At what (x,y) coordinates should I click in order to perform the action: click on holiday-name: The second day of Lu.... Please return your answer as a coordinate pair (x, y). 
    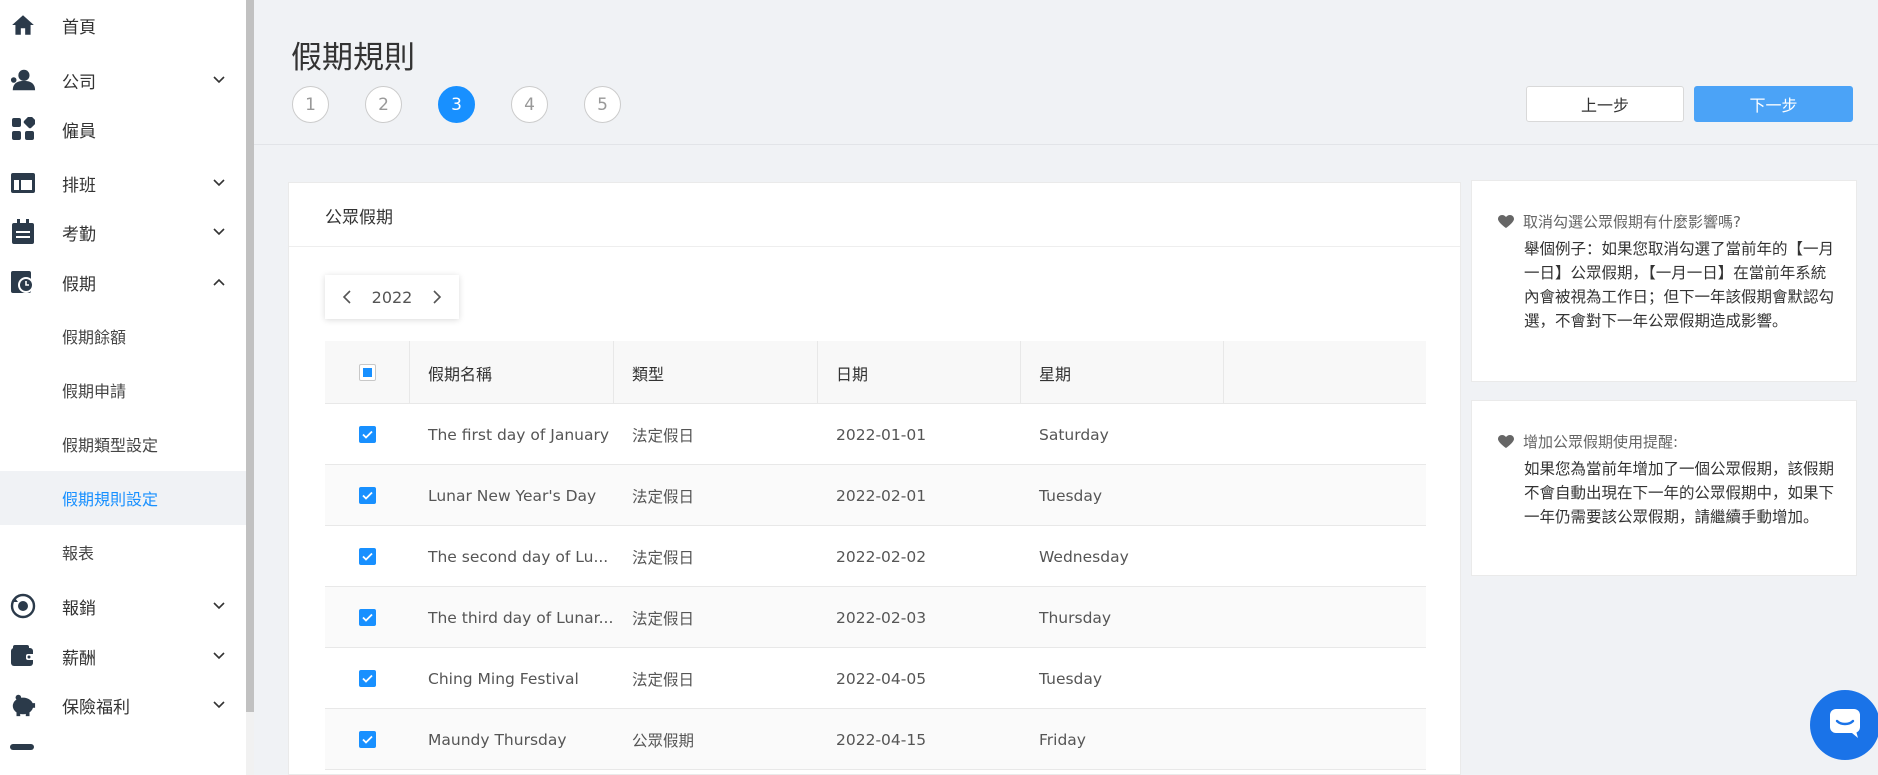
    Looking at the image, I should click on (518, 556).